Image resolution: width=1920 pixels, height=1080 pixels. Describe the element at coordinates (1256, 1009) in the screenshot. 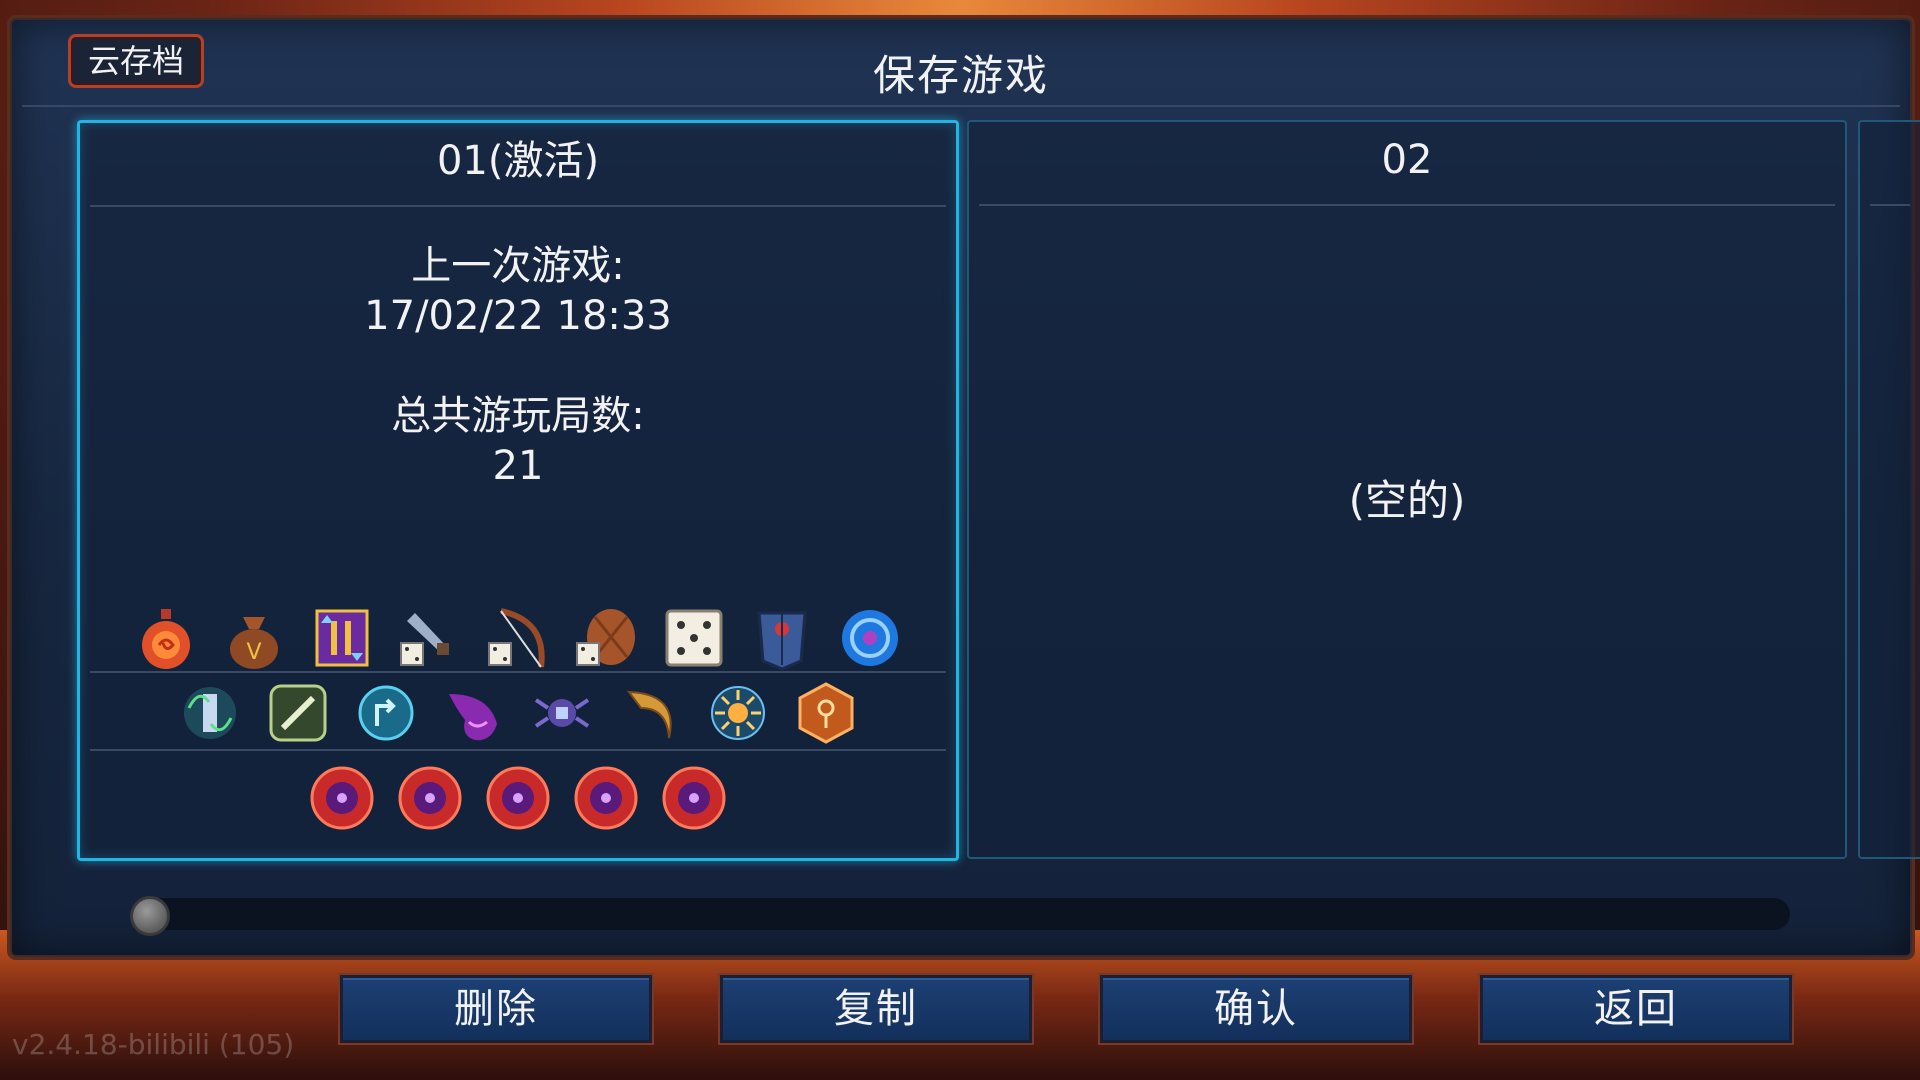

I see `confirm-button: 确认` at that location.